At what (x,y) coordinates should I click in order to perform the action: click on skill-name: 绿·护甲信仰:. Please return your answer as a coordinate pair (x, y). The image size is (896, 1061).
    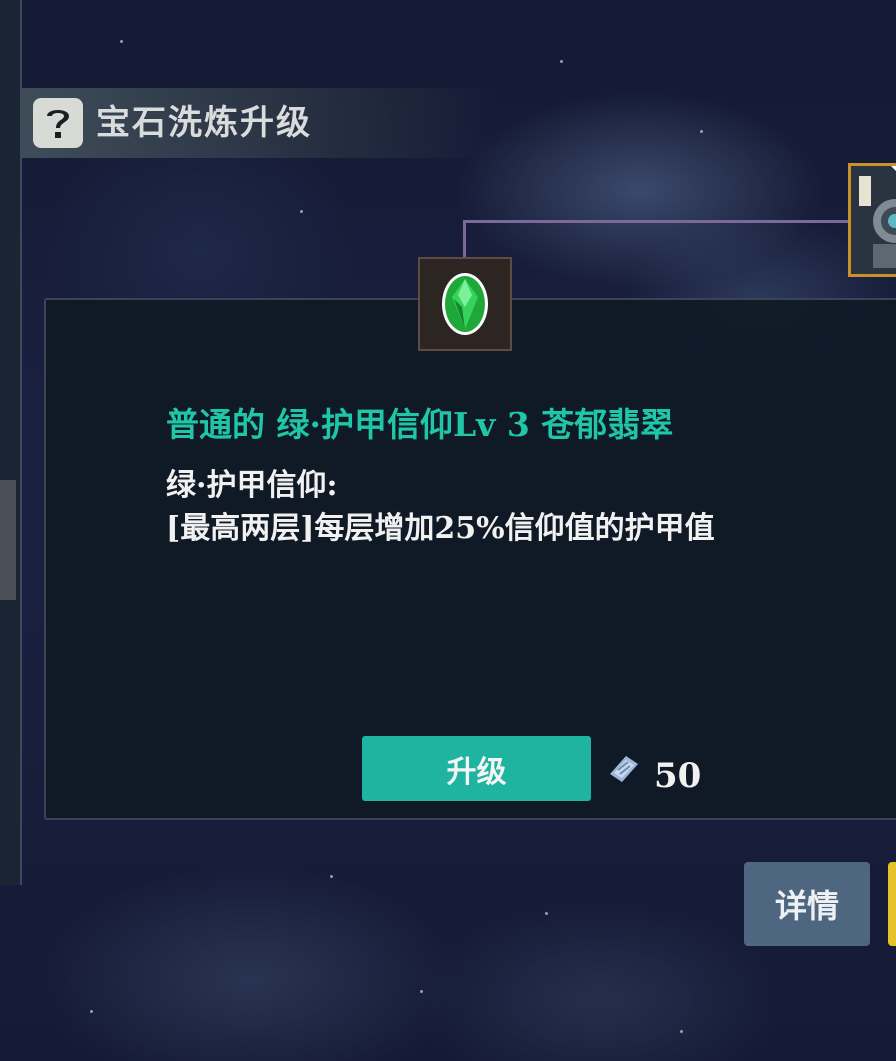
    Looking at the image, I should click on (252, 485).